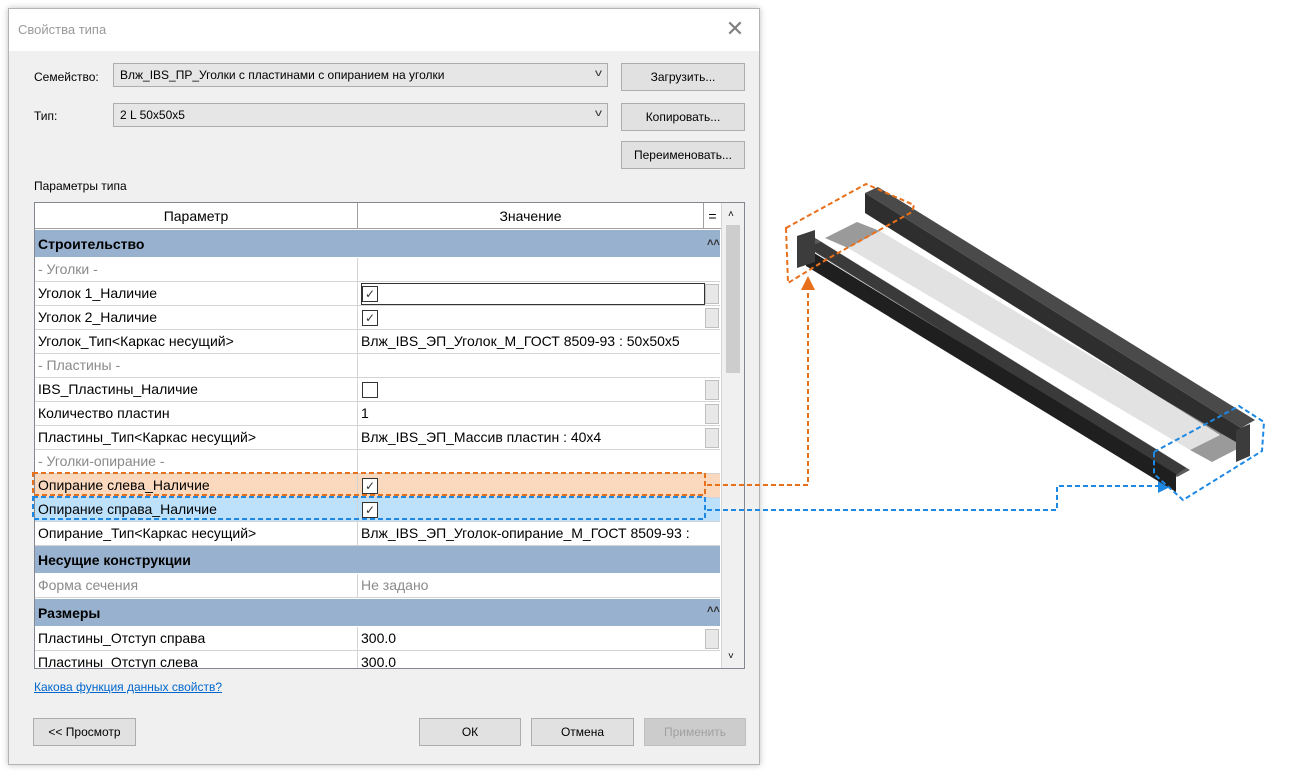 The height and width of the screenshot is (771, 1293). I want to click on orange-highlight-frame, so click(369, 484).